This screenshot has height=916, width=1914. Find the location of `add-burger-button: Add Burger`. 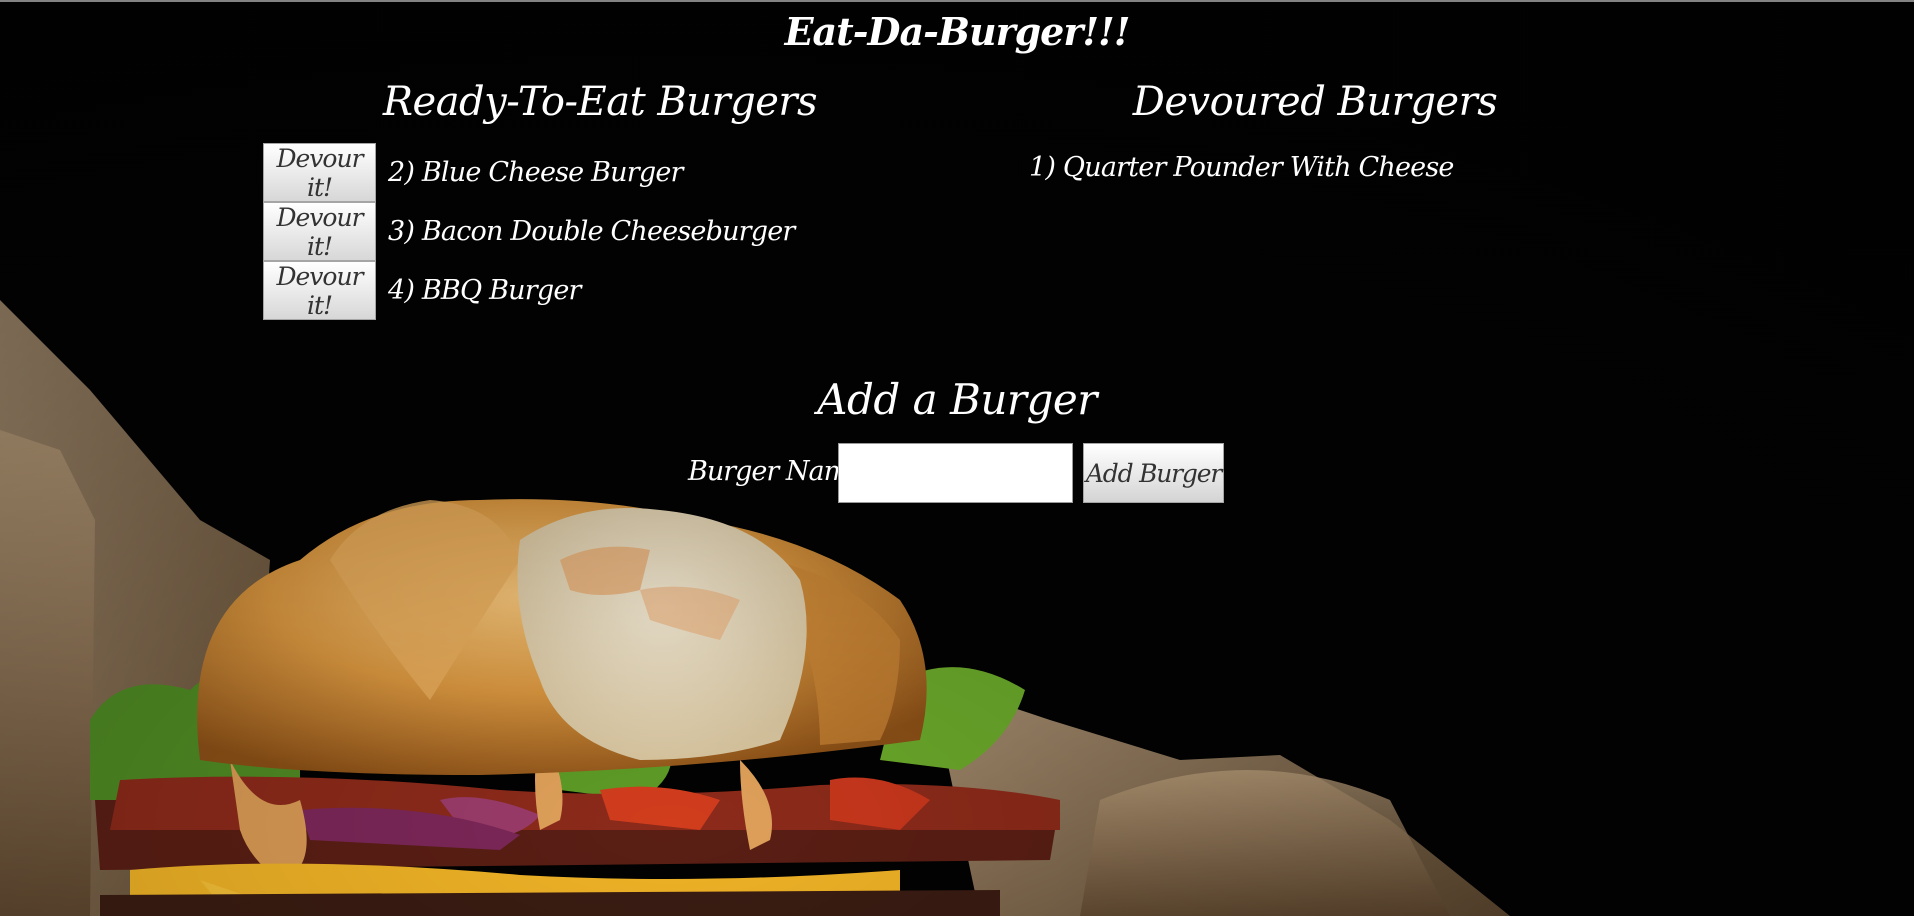

add-burger-button: Add Burger is located at coordinates (1153, 473).